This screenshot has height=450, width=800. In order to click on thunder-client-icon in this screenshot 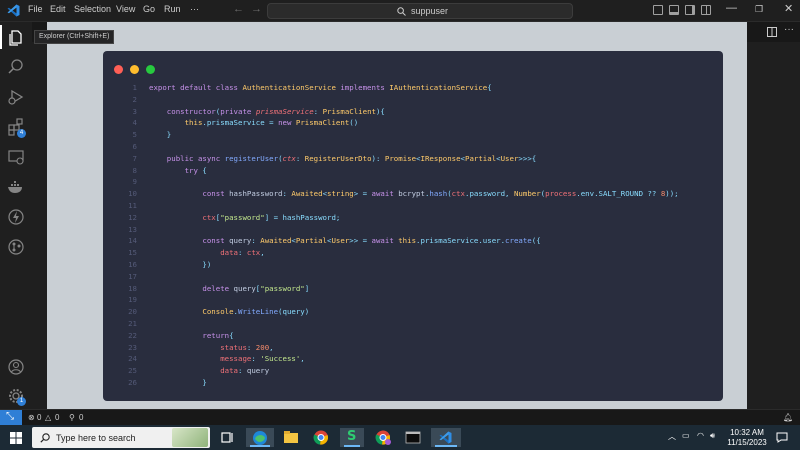, I will do `click(16, 217)`.